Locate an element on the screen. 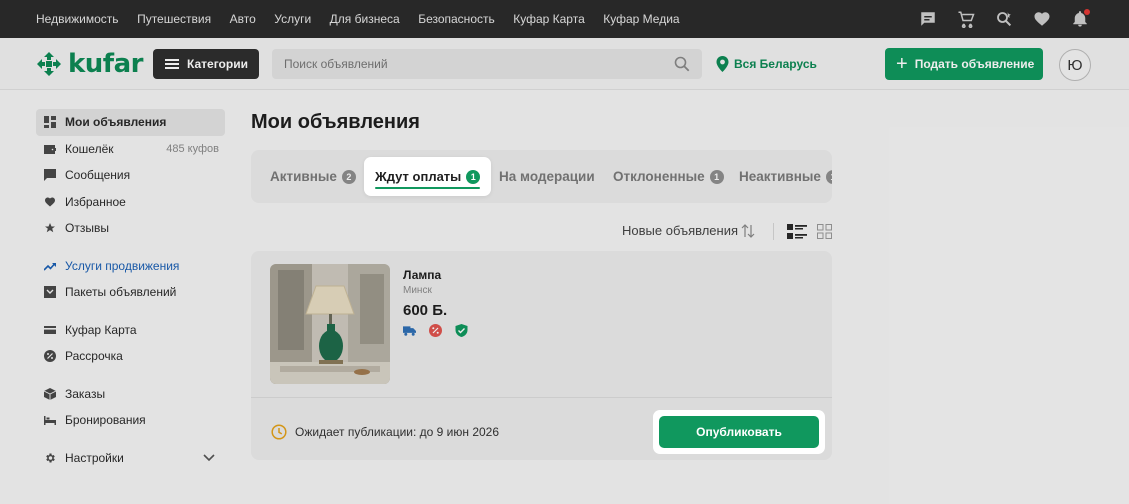 The height and width of the screenshot is (504, 1129). tab-awaiting-payment: Ждут оплаты 1 is located at coordinates (427, 176).